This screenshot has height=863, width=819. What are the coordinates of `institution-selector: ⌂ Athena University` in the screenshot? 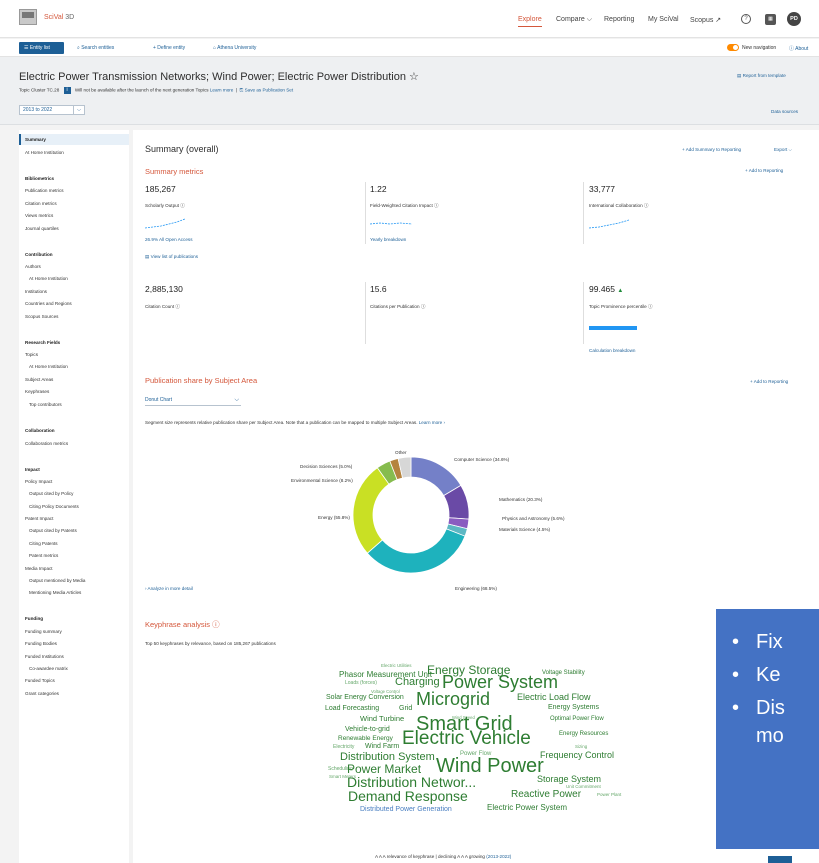 It's located at (234, 48).